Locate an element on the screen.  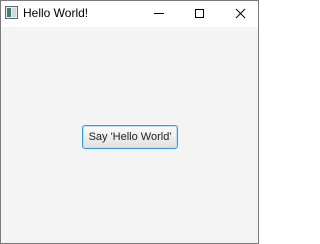
window-title: Hello World! is located at coordinates (56, 13).